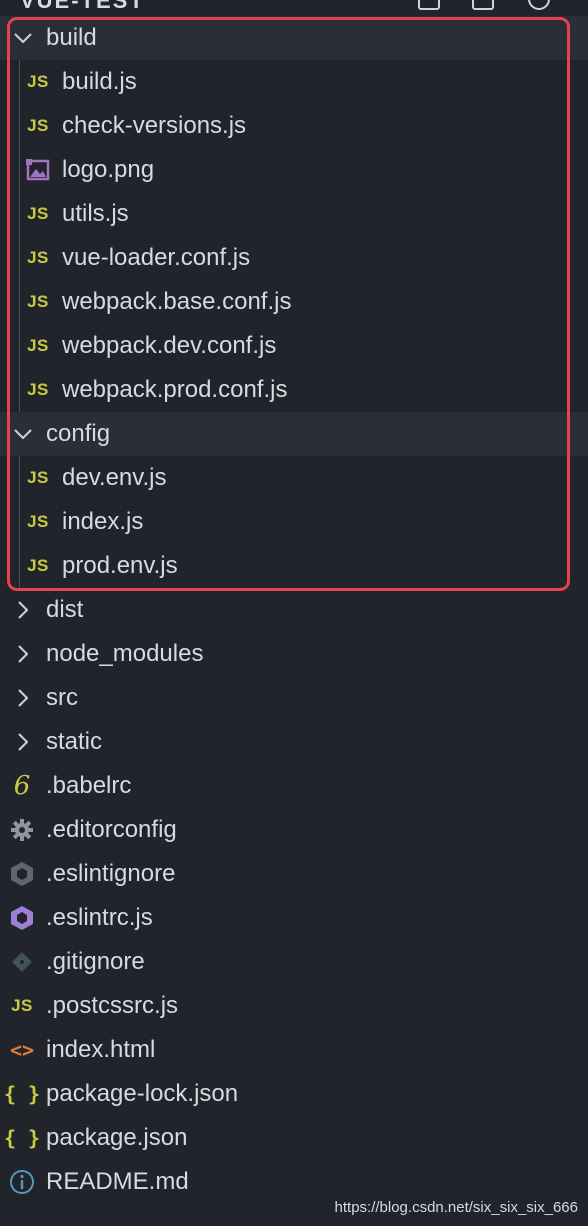 The image size is (588, 1226). What do you see at coordinates (117, 1181) in the screenshot?
I see `file-name: README.md` at bounding box center [117, 1181].